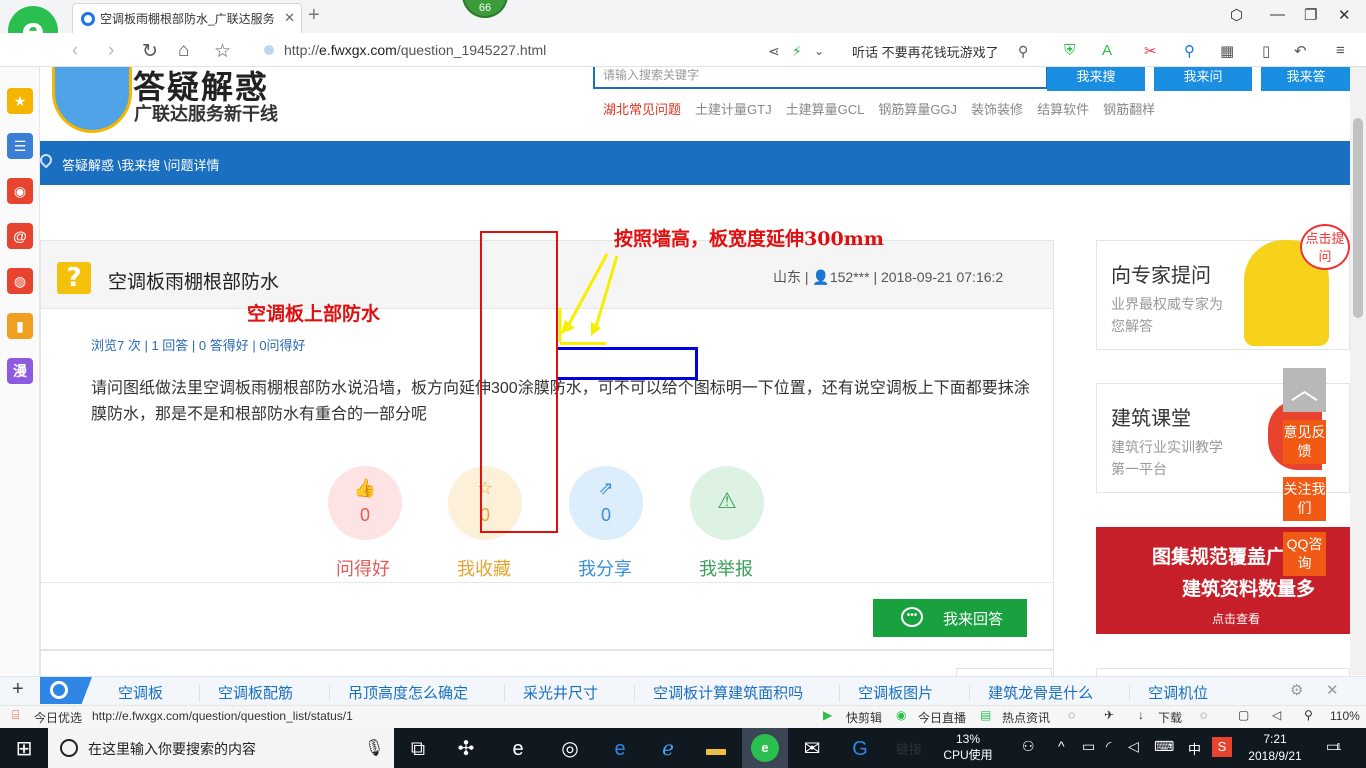  I want to click on cpu-monitor: 13% CPU使用, so click(968, 747).